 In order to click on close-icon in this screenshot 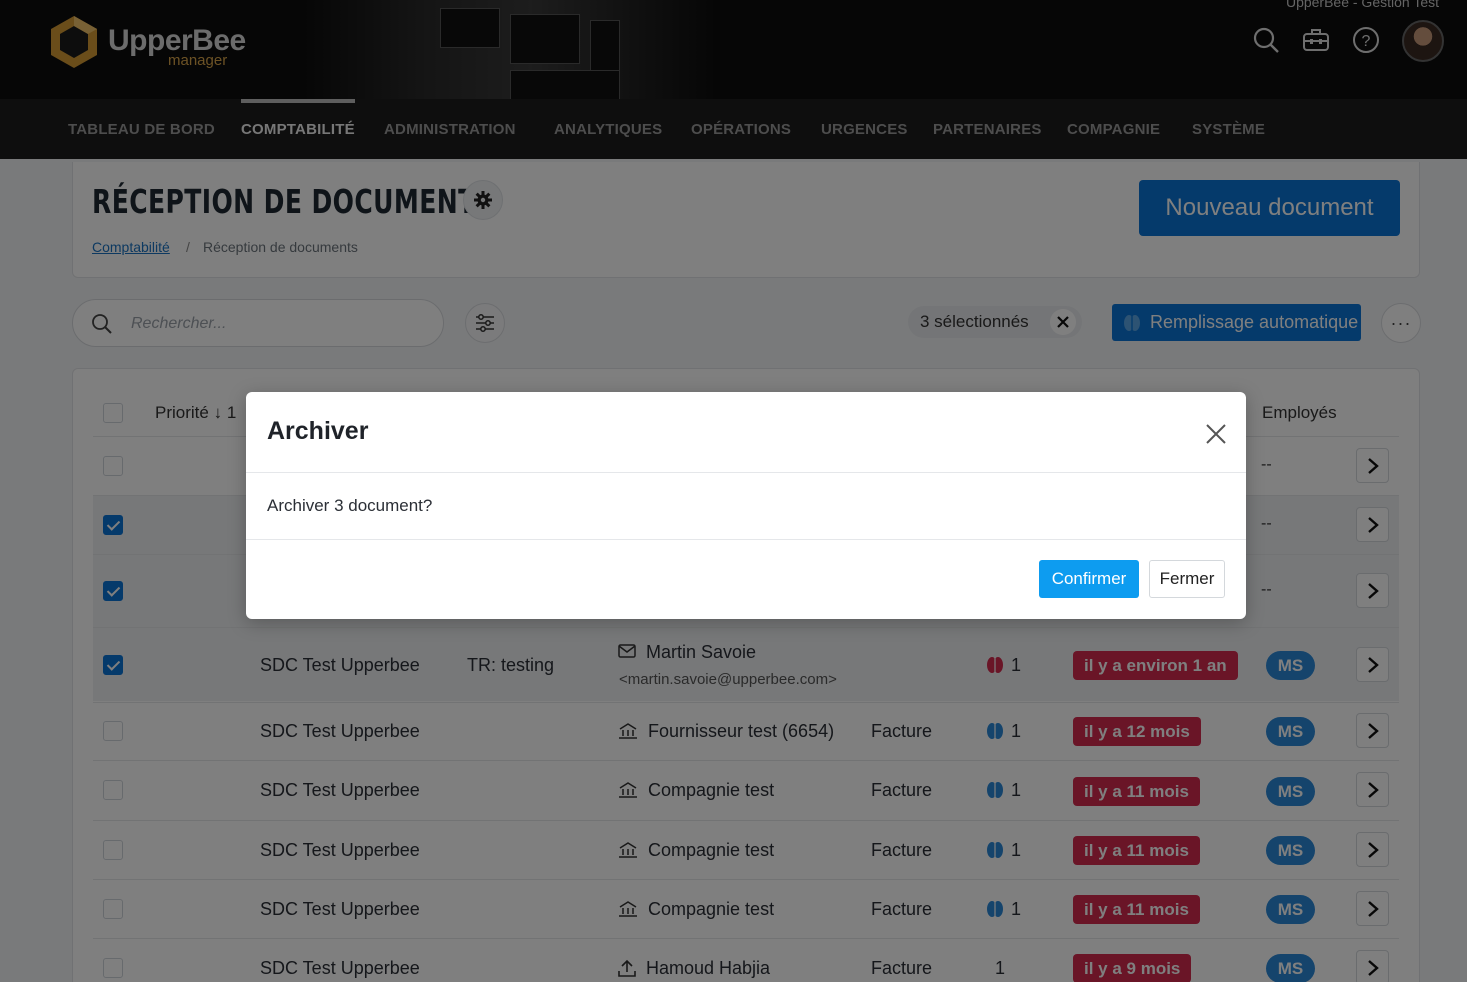, I will do `click(1216, 434)`.